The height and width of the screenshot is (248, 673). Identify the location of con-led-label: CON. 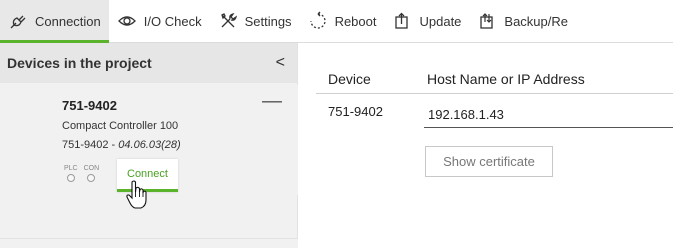
(91, 168).